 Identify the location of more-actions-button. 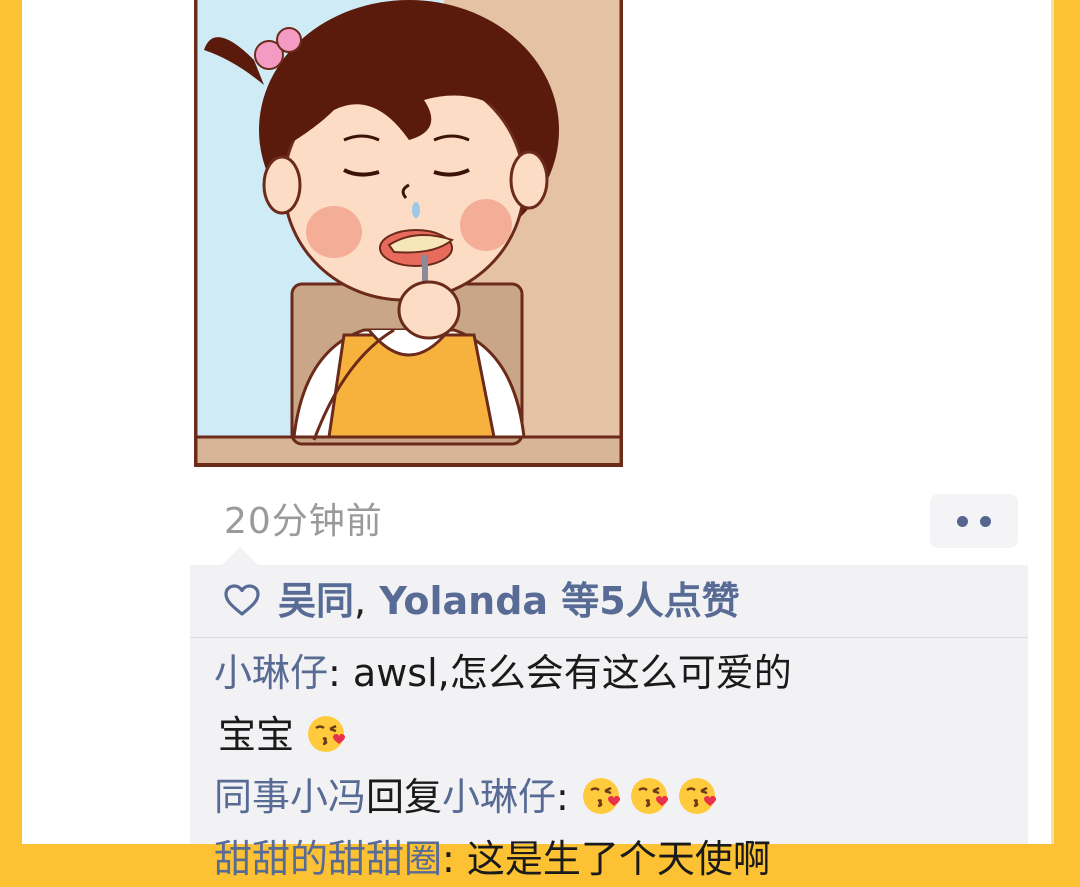
(974, 521).